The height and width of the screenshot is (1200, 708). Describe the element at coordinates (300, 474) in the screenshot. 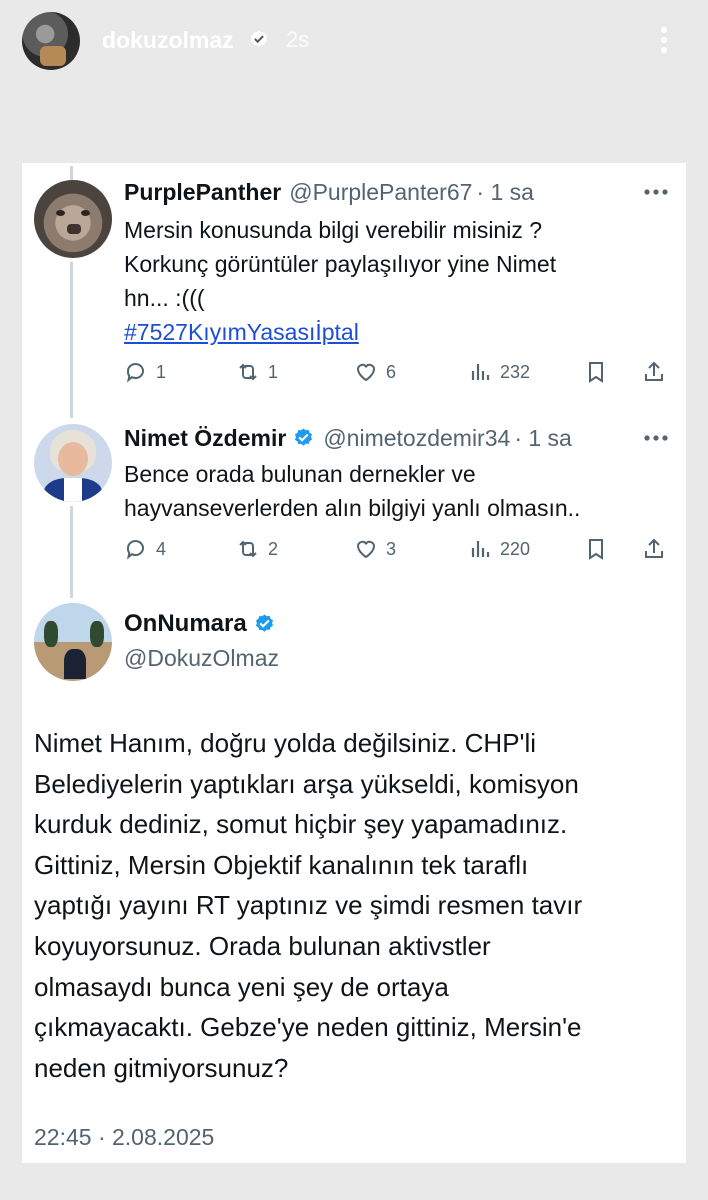

I see `text-line: Bence orada bulunan dernekler ve` at that location.